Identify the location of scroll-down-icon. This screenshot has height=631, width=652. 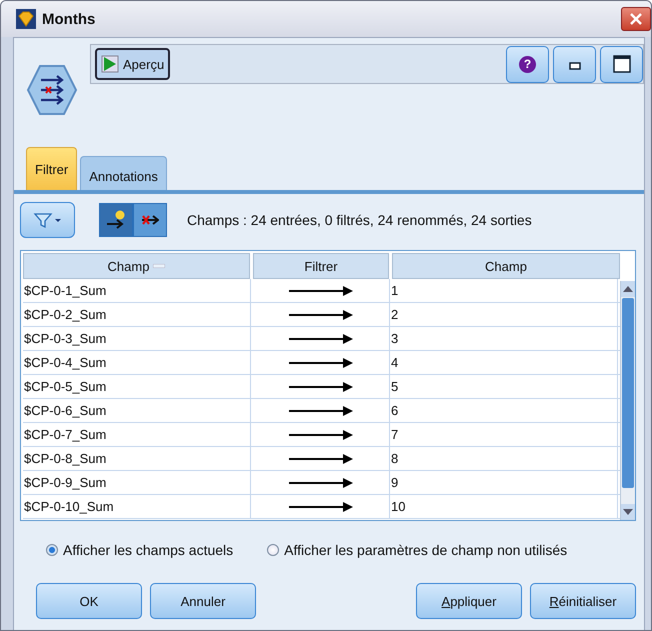
(628, 512).